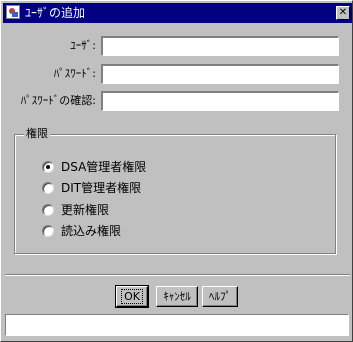  What do you see at coordinates (85, 210) in the screenshot?
I see `radio-label: 更新権限` at bounding box center [85, 210].